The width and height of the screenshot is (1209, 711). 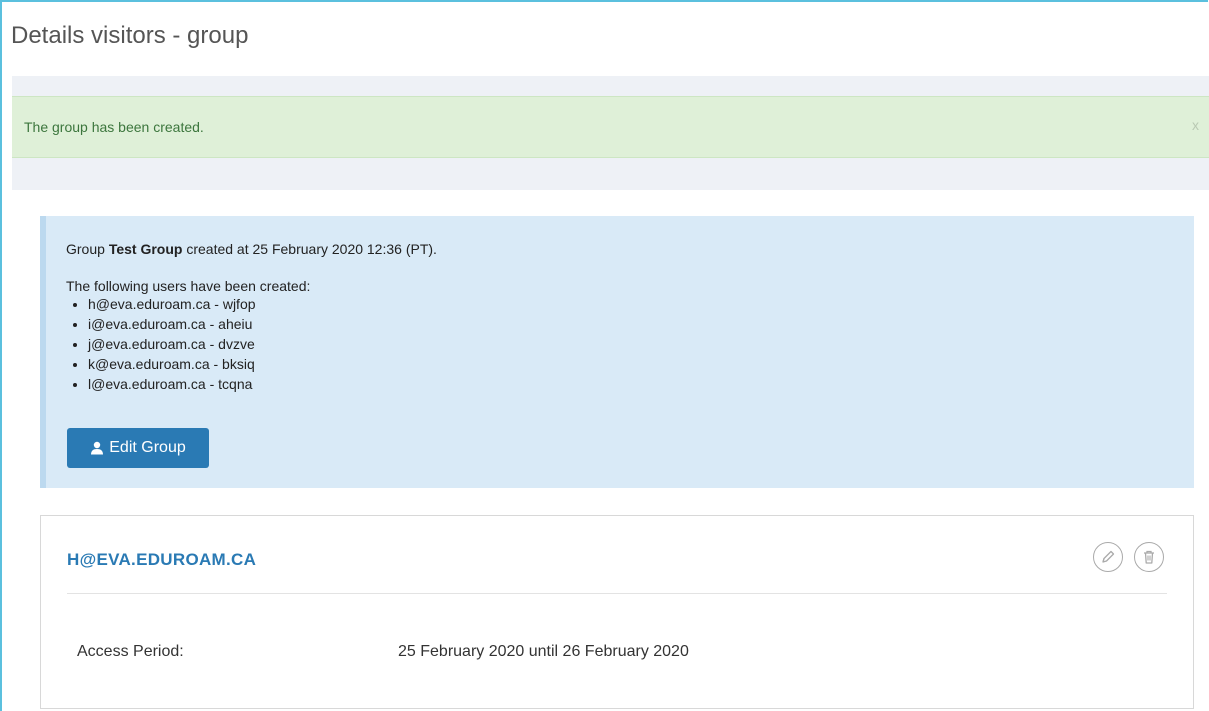 I want to click on delete-user-button, so click(x=1149, y=557).